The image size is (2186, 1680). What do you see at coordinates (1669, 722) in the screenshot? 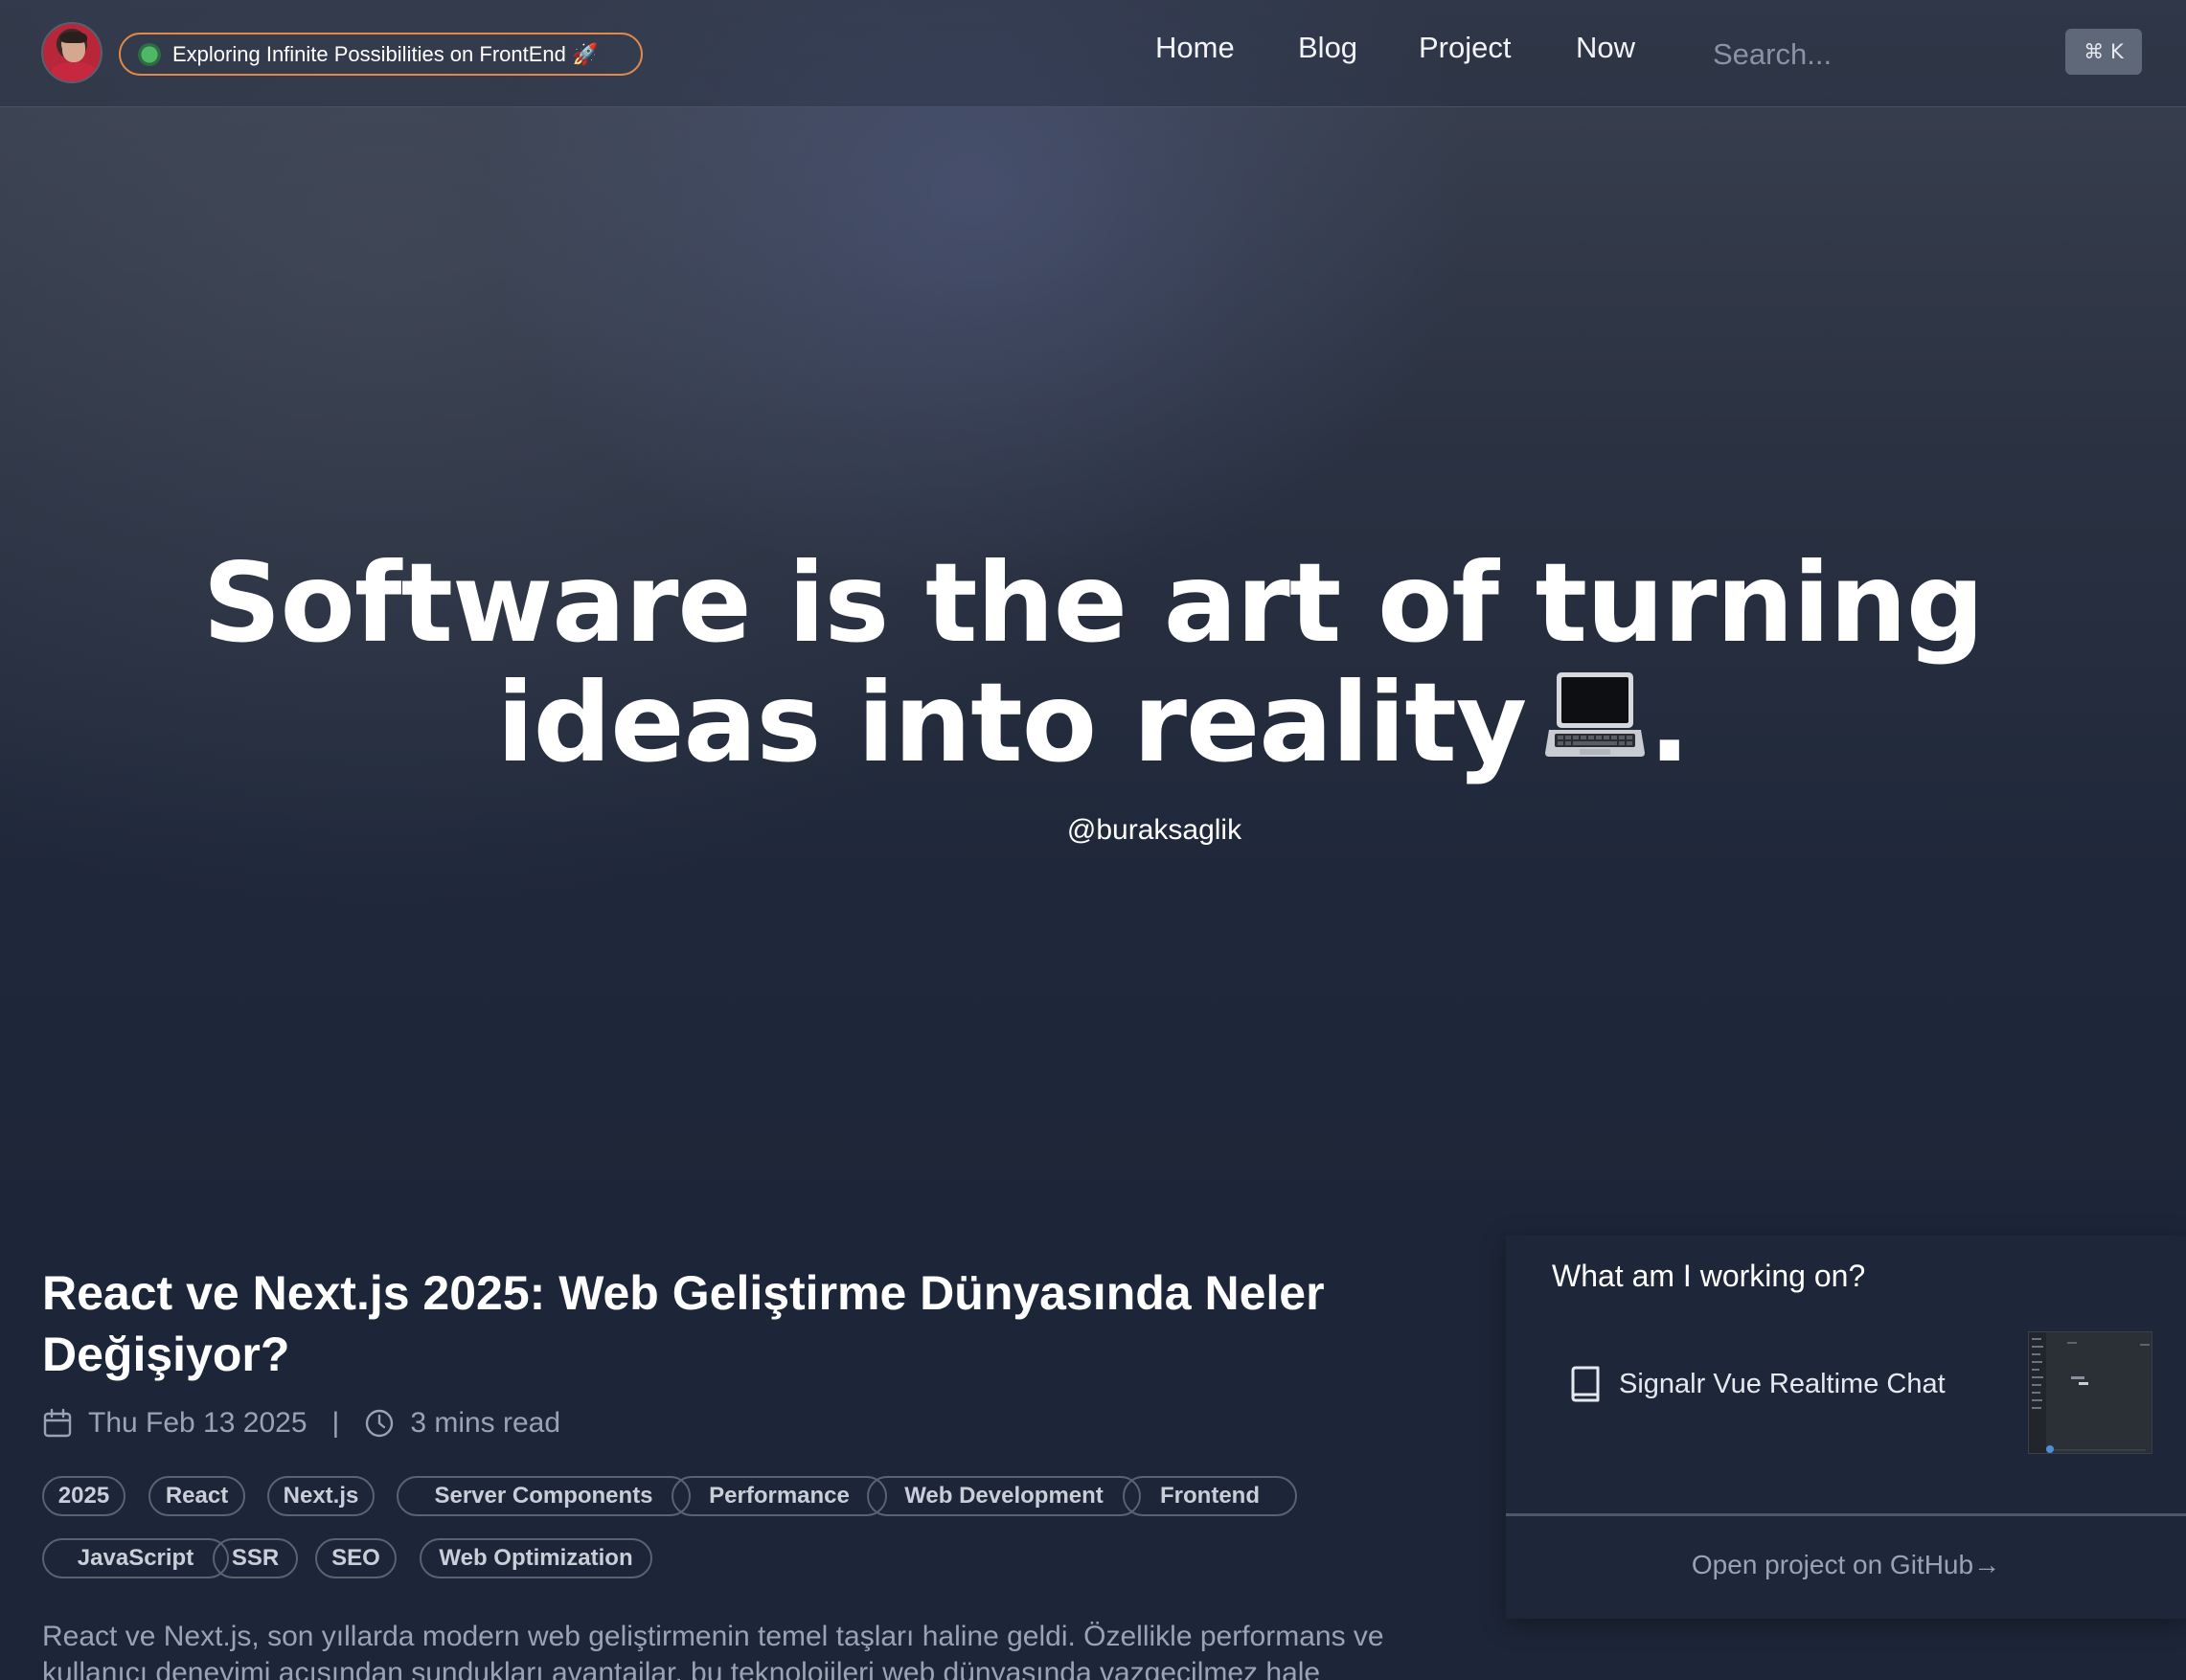
I see `hero-quote-end: .` at bounding box center [1669, 722].